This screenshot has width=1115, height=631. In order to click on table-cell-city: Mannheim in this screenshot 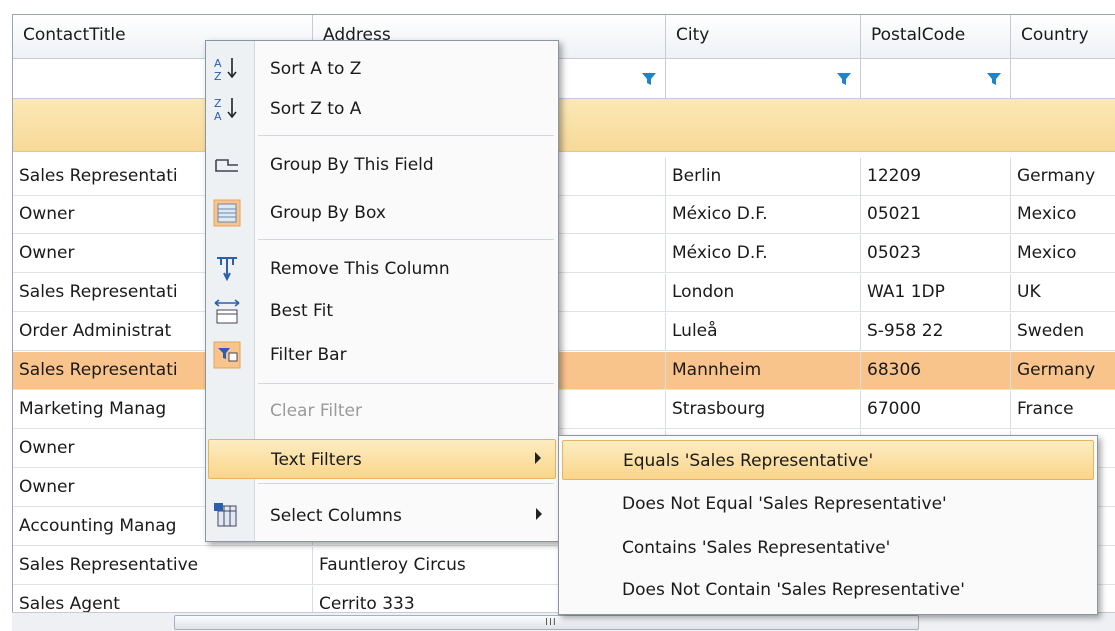, I will do `click(763, 371)`.